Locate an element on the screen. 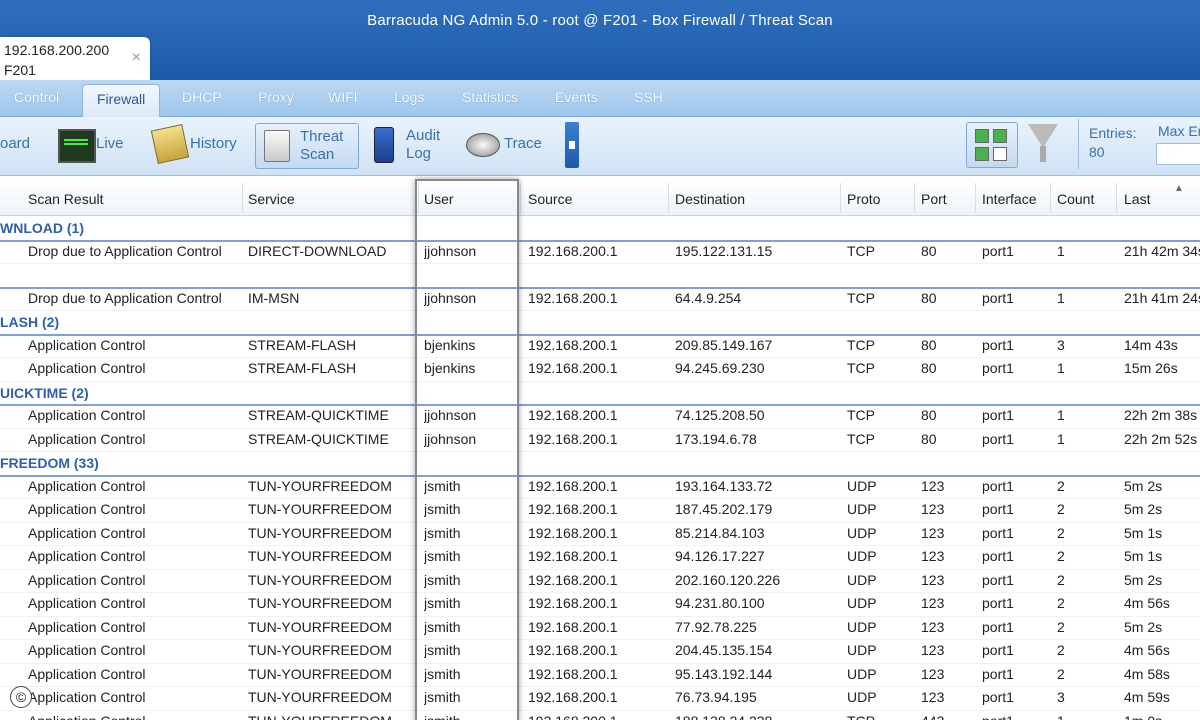  col-source: Source is located at coordinates (550, 199).